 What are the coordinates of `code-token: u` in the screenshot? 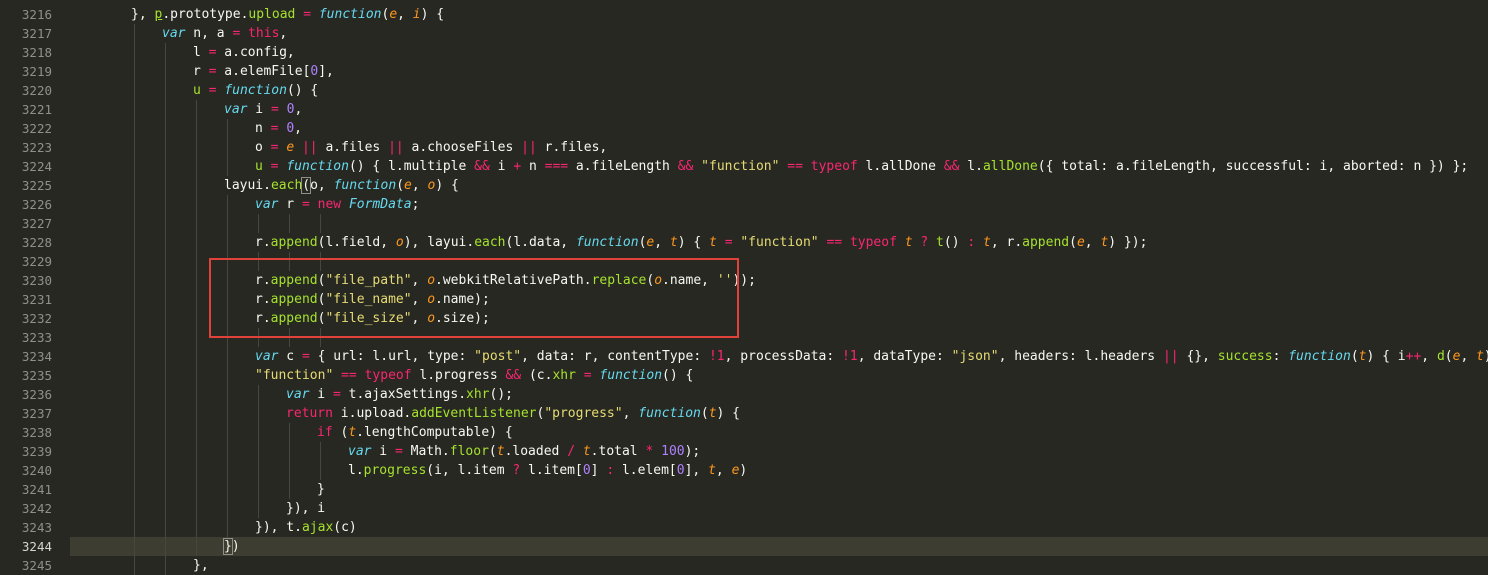 It's located at (259, 166).